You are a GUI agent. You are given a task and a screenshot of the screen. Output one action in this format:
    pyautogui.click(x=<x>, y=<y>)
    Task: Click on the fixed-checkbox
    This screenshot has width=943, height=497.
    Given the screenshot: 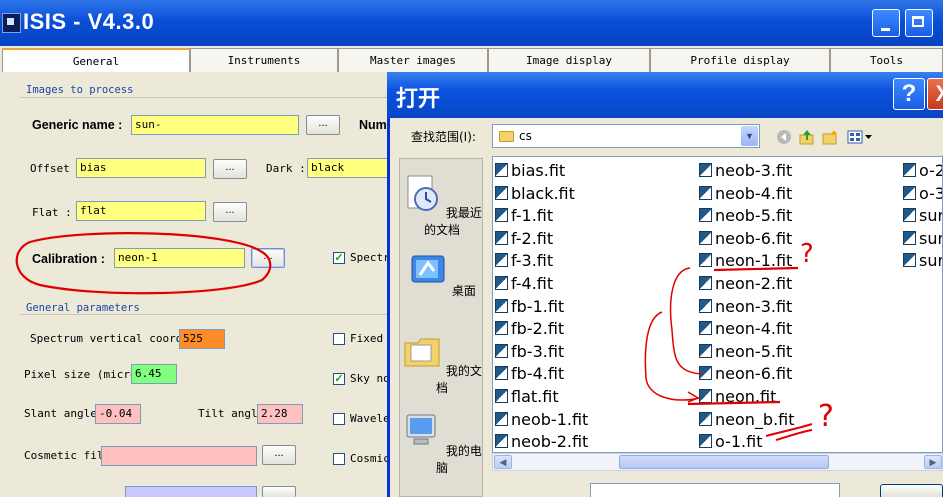 What is the action you would take?
    pyautogui.click(x=339, y=339)
    